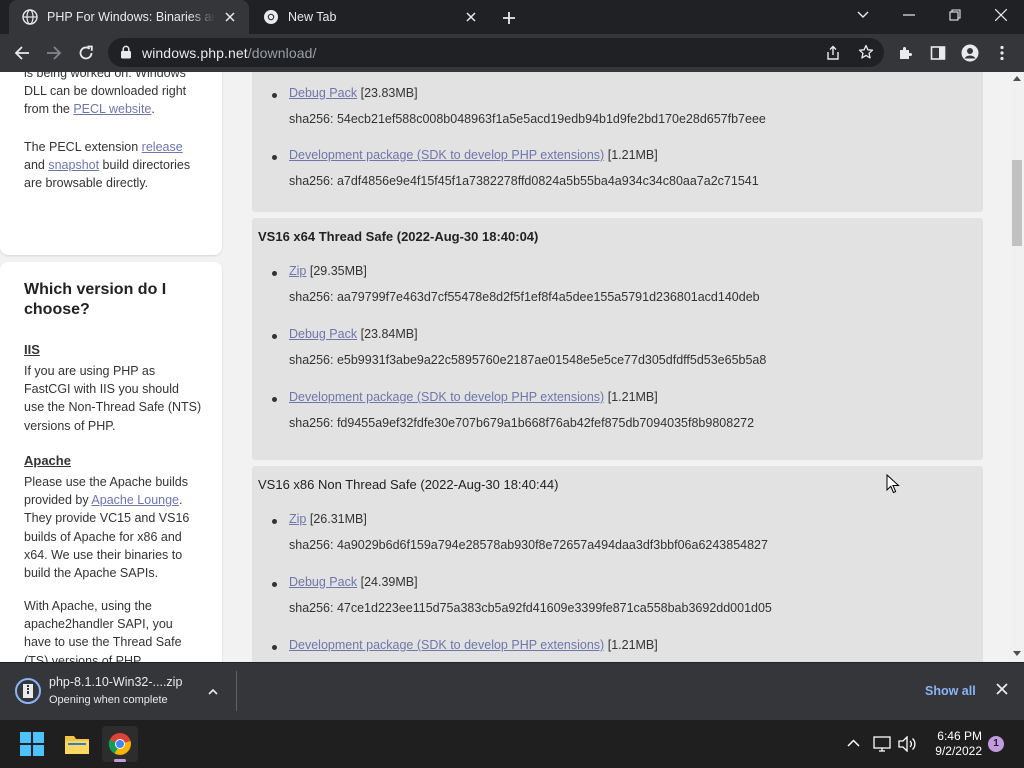 This screenshot has width=1024, height=768. Describe the element at coordinates (496, 52) in the screenshot. I see `address-bar: windows.php.net/download/` at that location.